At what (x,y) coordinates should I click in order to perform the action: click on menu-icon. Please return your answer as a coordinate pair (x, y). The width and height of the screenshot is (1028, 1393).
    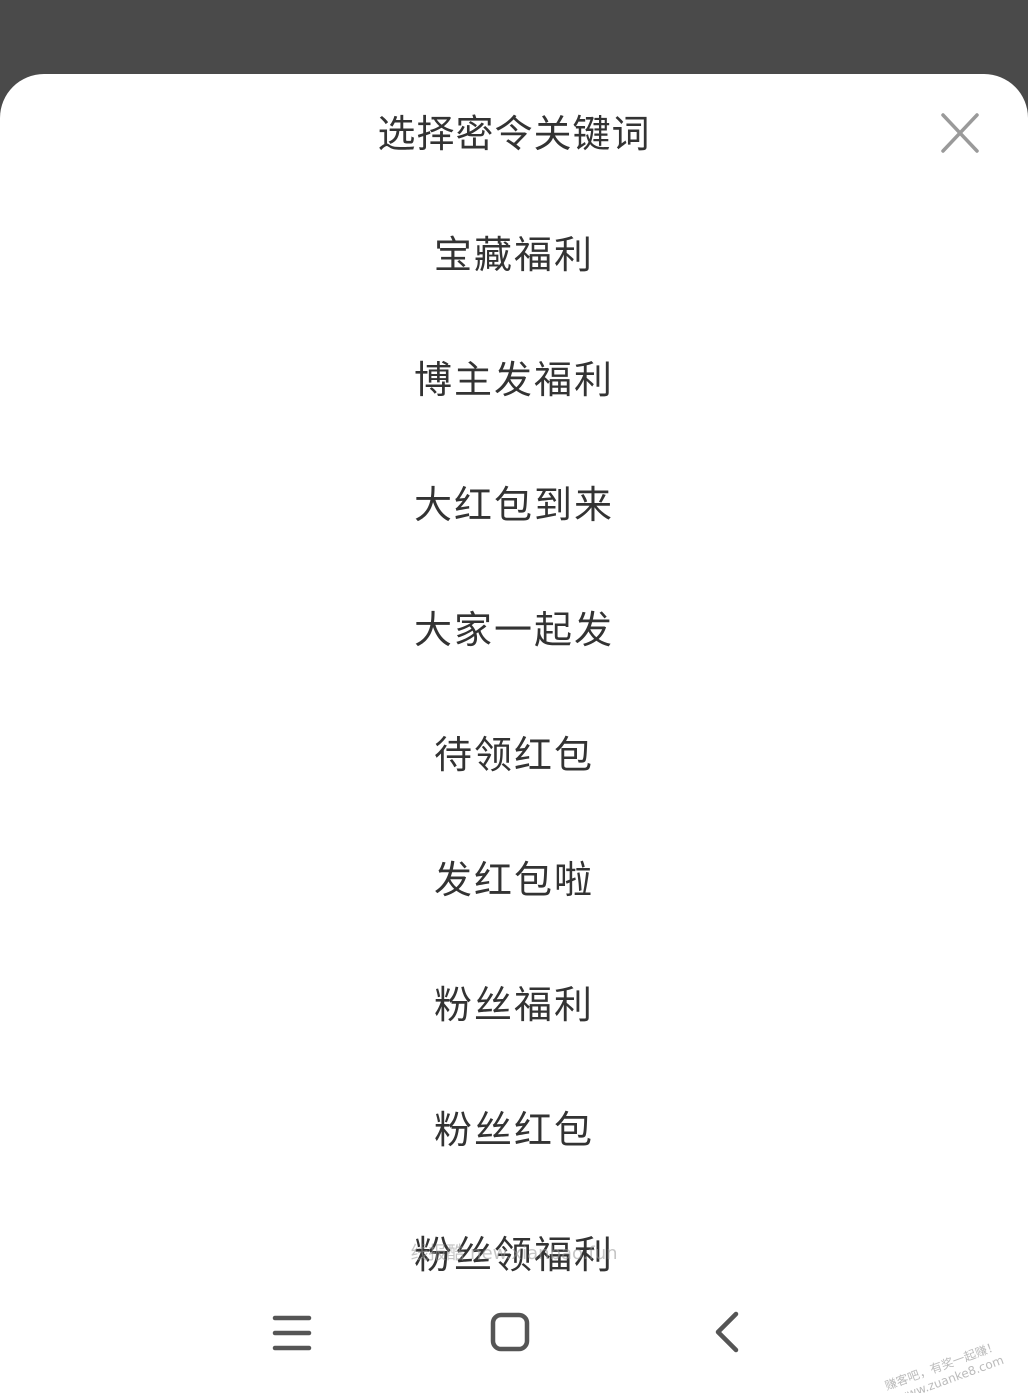
    Looking at the image, I should click on (292, 1333).